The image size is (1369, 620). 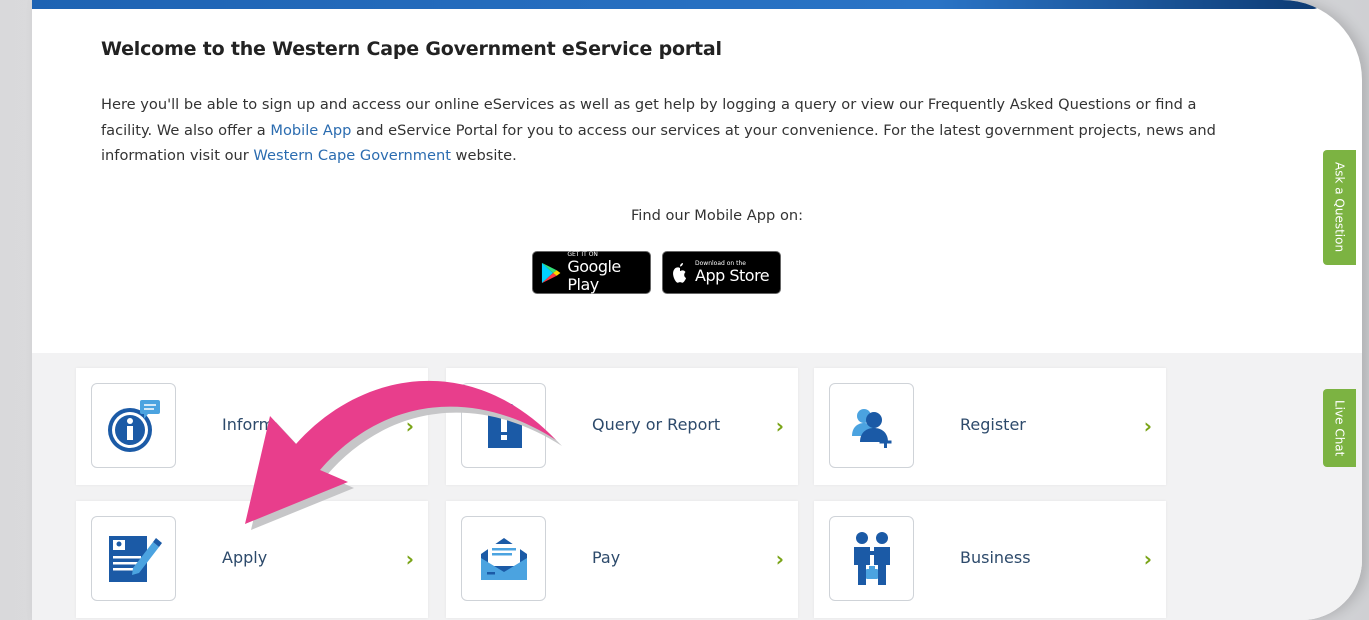 What do you see at coordinates (1339, 207) in the screenshot?
I see `ask-a-question-tab: Ask a Question` at bounding box center [1339, 207].